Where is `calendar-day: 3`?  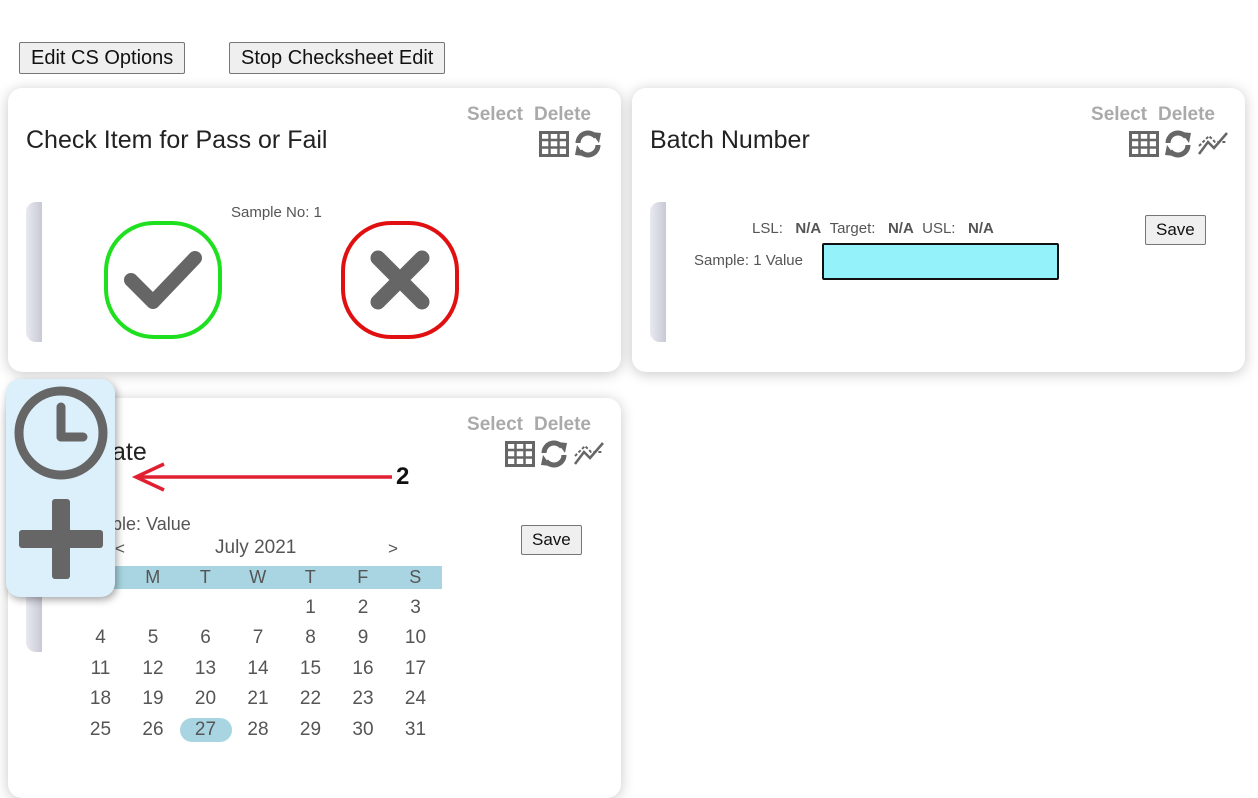
calendar-day: 3 is located at coordinates (416, 608).